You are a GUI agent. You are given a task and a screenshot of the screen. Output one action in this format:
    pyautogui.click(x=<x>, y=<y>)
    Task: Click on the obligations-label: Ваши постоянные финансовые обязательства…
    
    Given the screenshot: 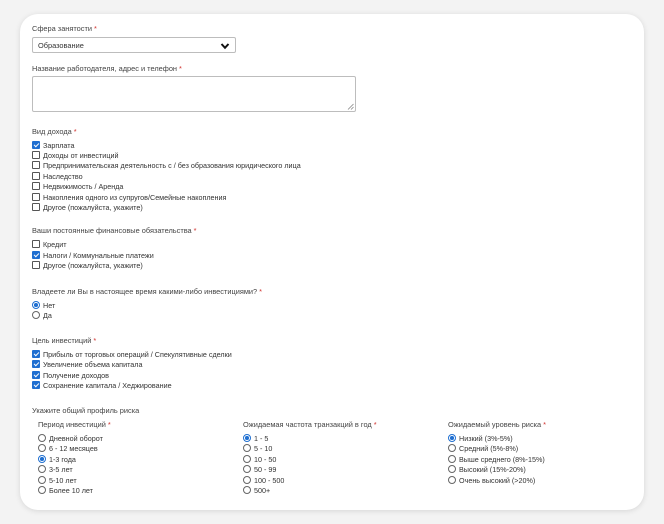 What is the action you would take?
    pyautogui.click(x=114, y=230)
    